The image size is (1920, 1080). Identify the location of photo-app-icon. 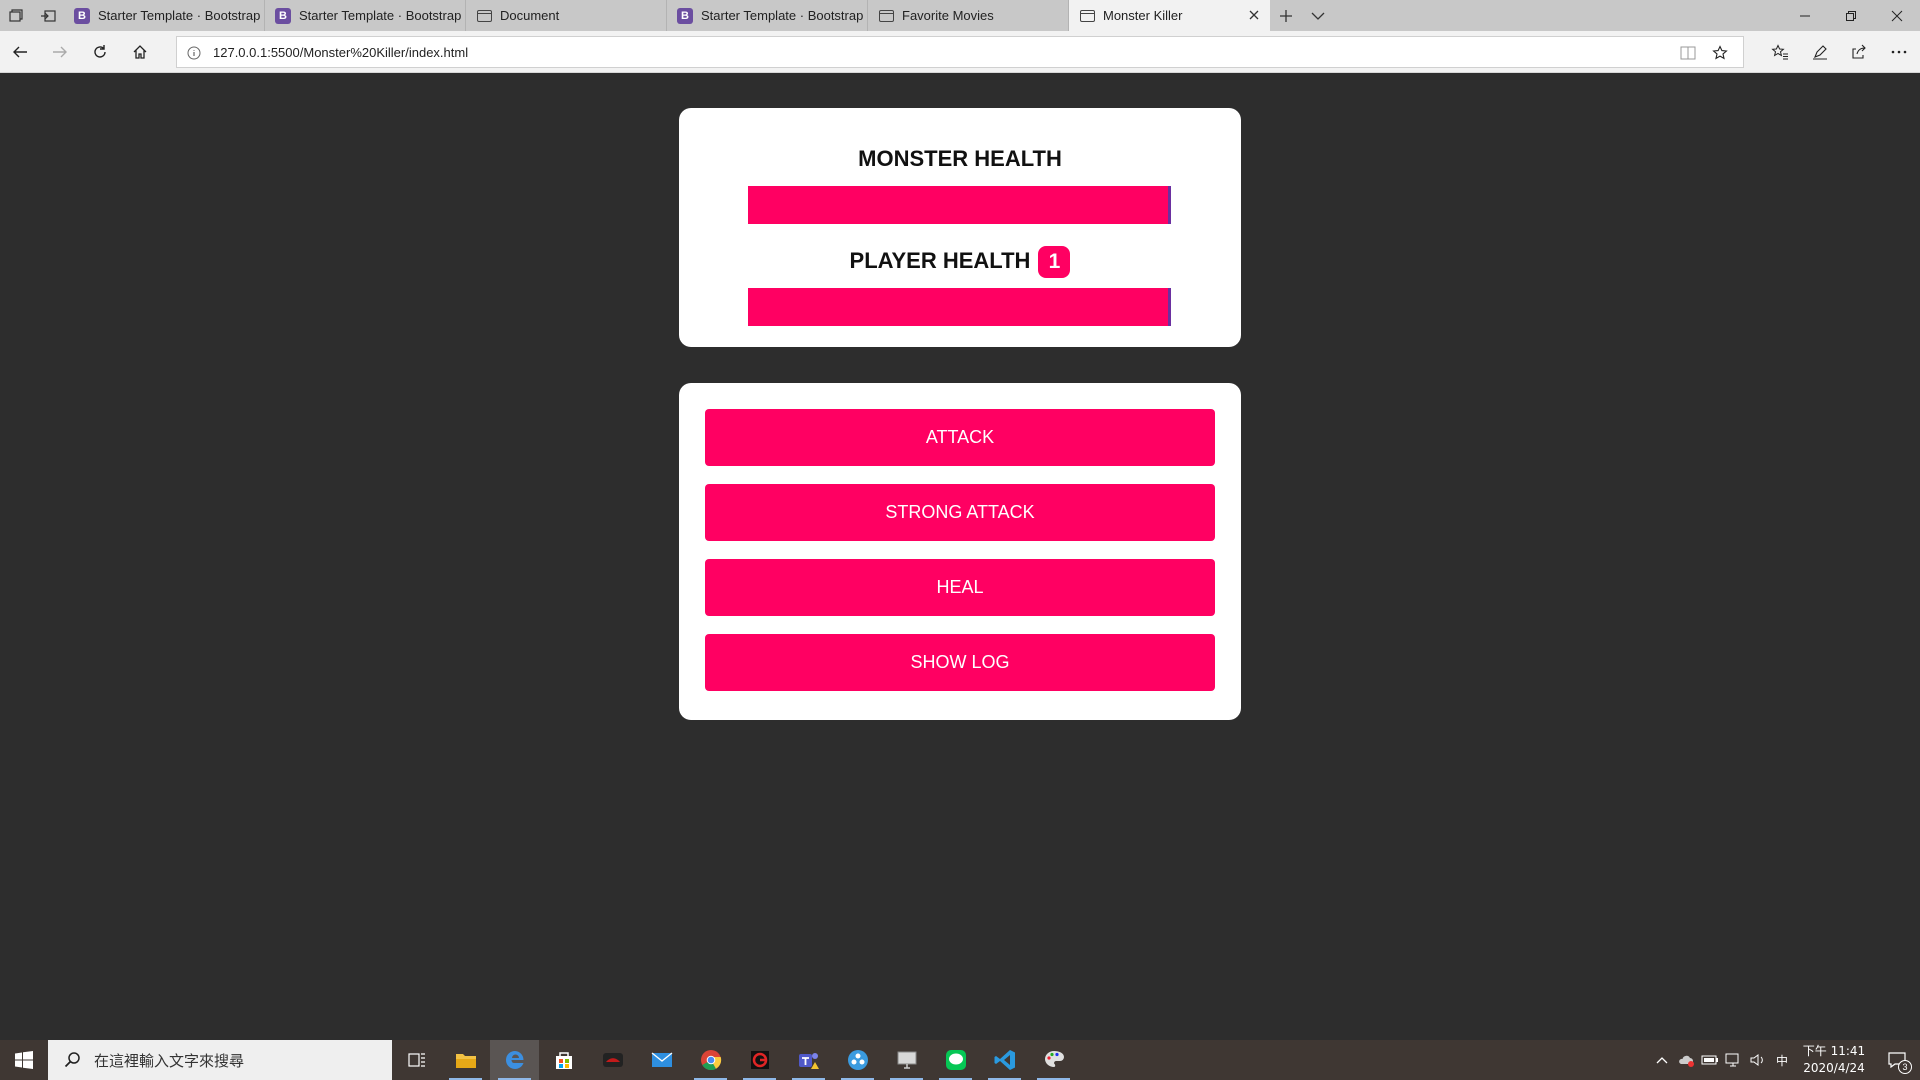
(857, 1060).